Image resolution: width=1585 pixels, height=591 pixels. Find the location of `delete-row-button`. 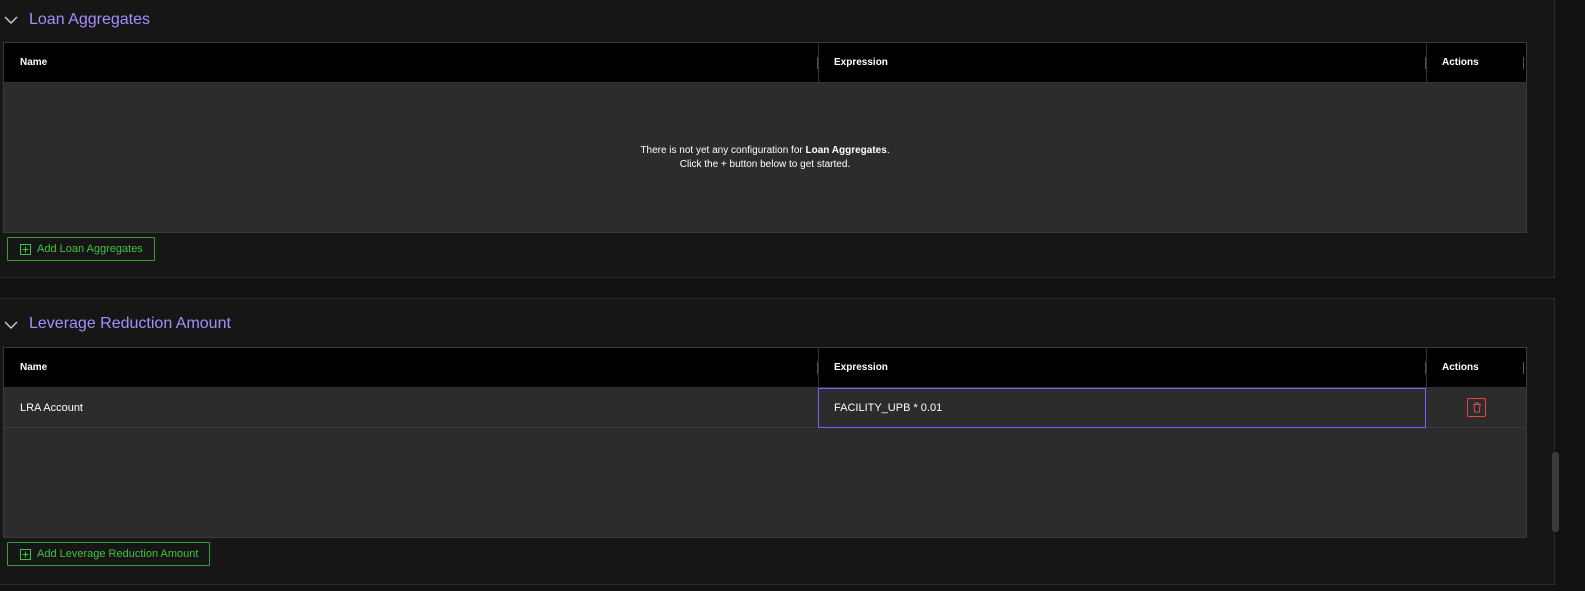

delete-row-button is located at coordinates (1476, 407).